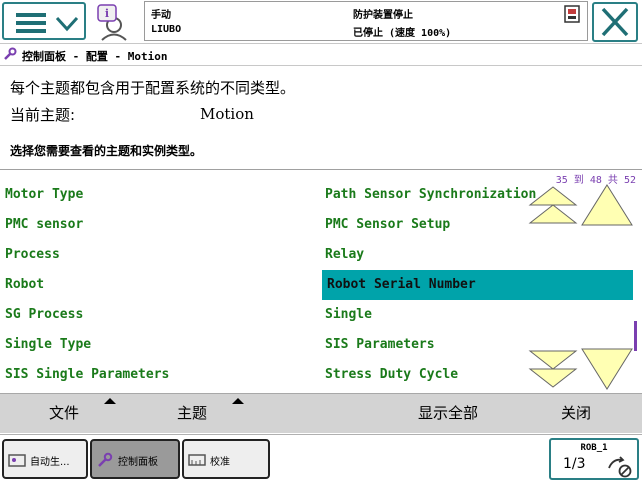 This screenshot has width=642, height=482. Describe the element at coordinates (160, 225) in the screenshot. I see `list-item-pmc-sensor: PMC sensor` at that location.